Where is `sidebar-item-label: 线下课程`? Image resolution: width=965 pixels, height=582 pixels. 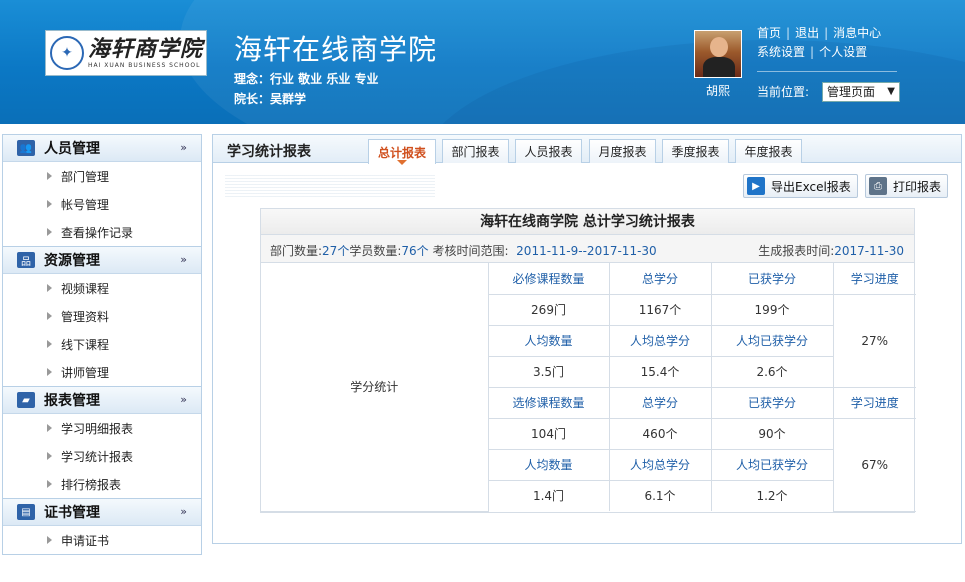 sidebar-item-label: 线下课程 is located at coordinates (85, 344).